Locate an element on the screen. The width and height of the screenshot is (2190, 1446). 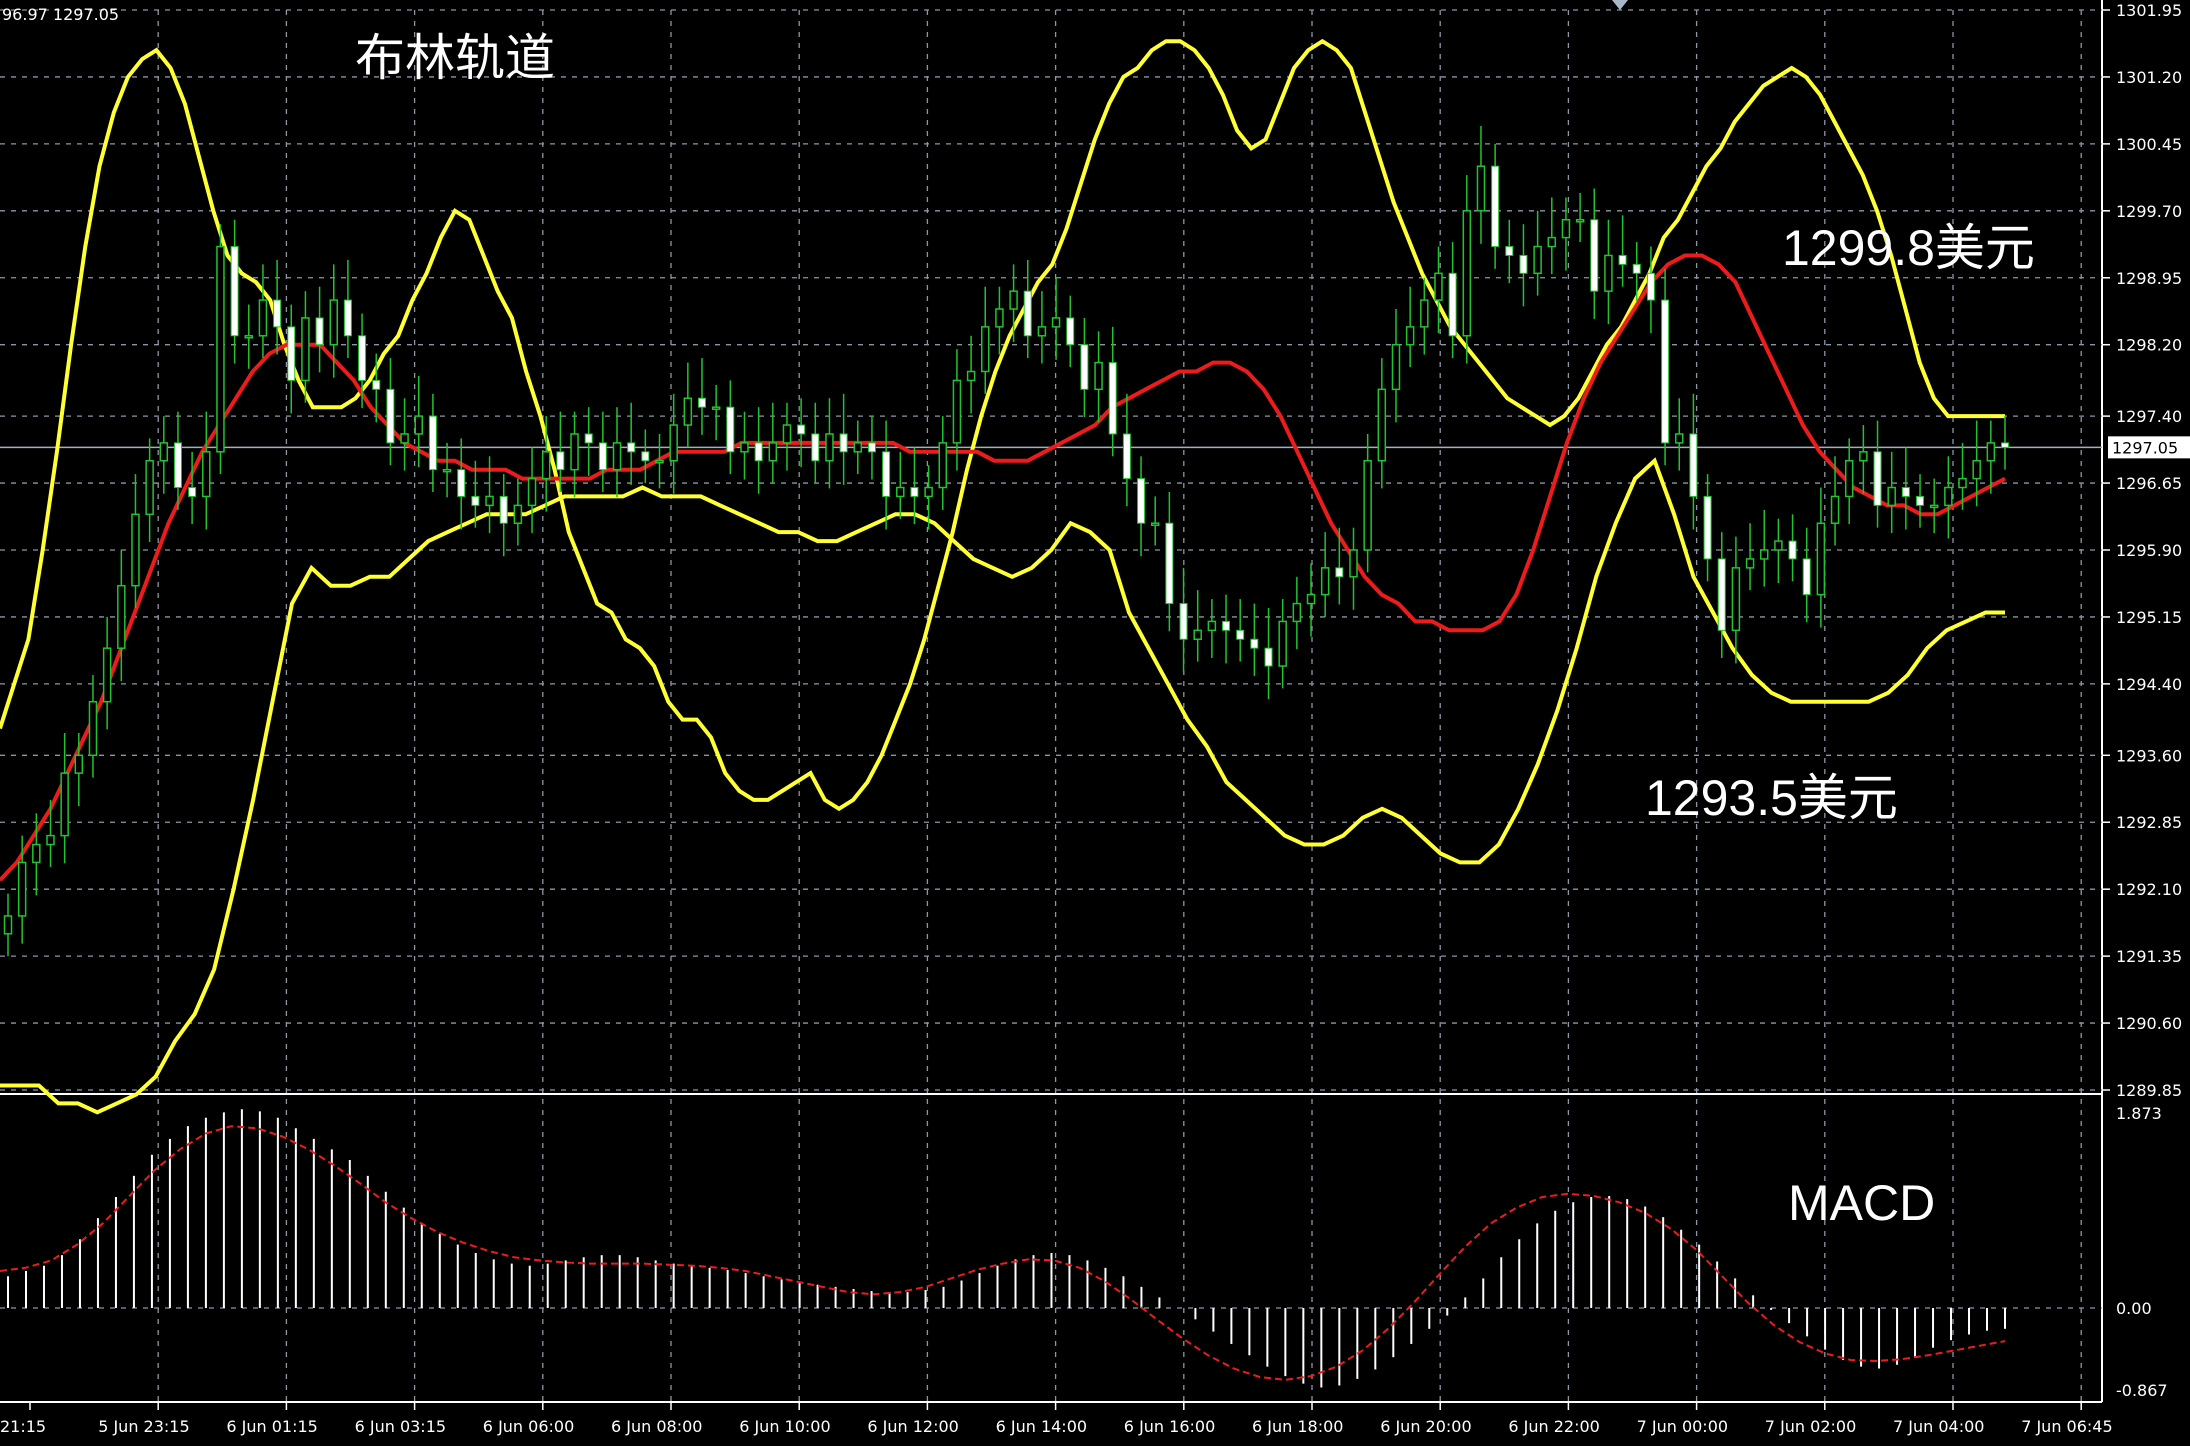
price-tick-label: 1291.35 is located at coordinates (2149, 956).